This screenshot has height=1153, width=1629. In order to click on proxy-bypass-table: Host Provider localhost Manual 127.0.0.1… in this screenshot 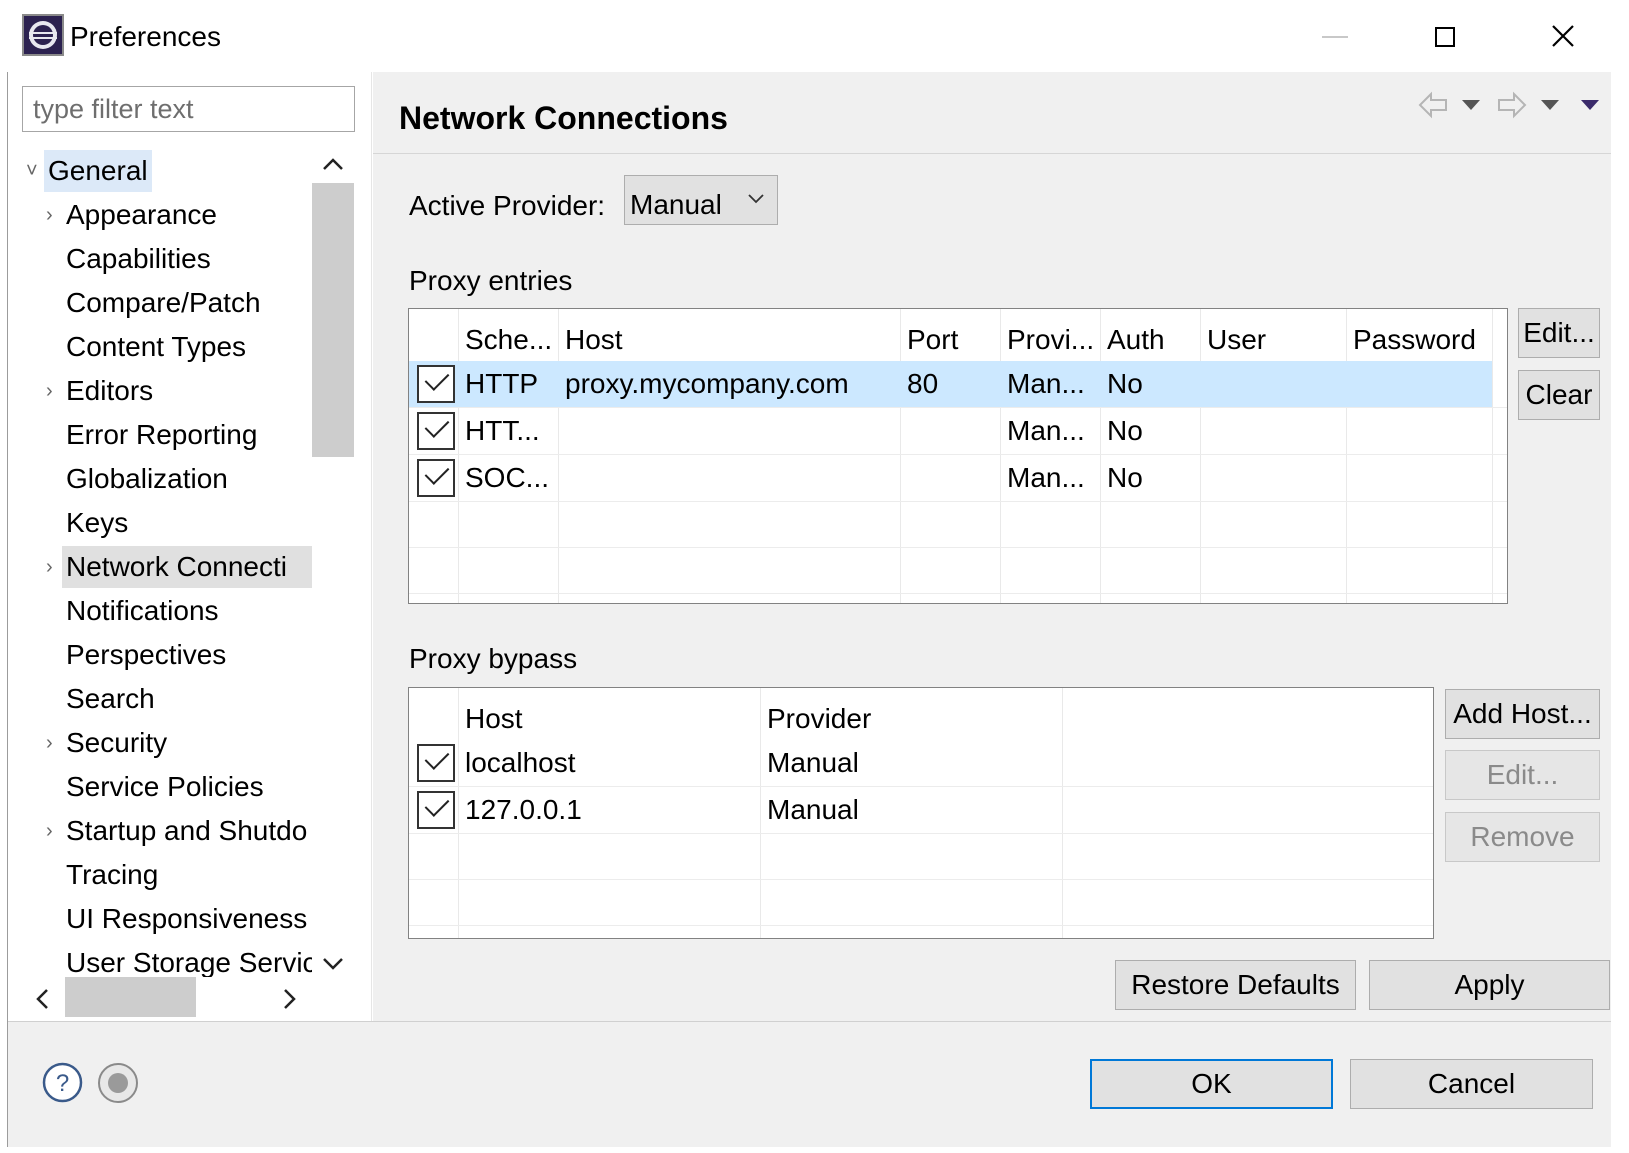, I will do `click(921, 813)`.